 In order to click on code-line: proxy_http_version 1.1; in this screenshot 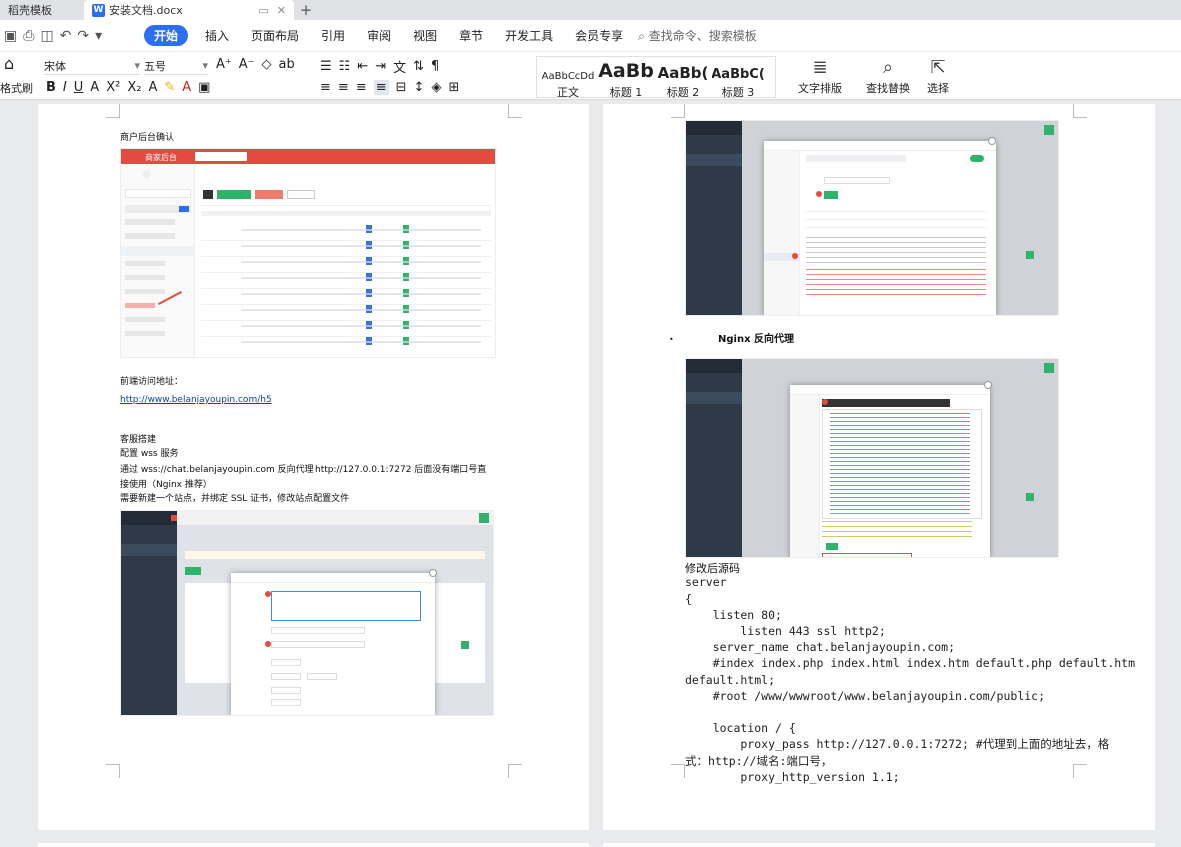, I will do `click(792, 777)`.